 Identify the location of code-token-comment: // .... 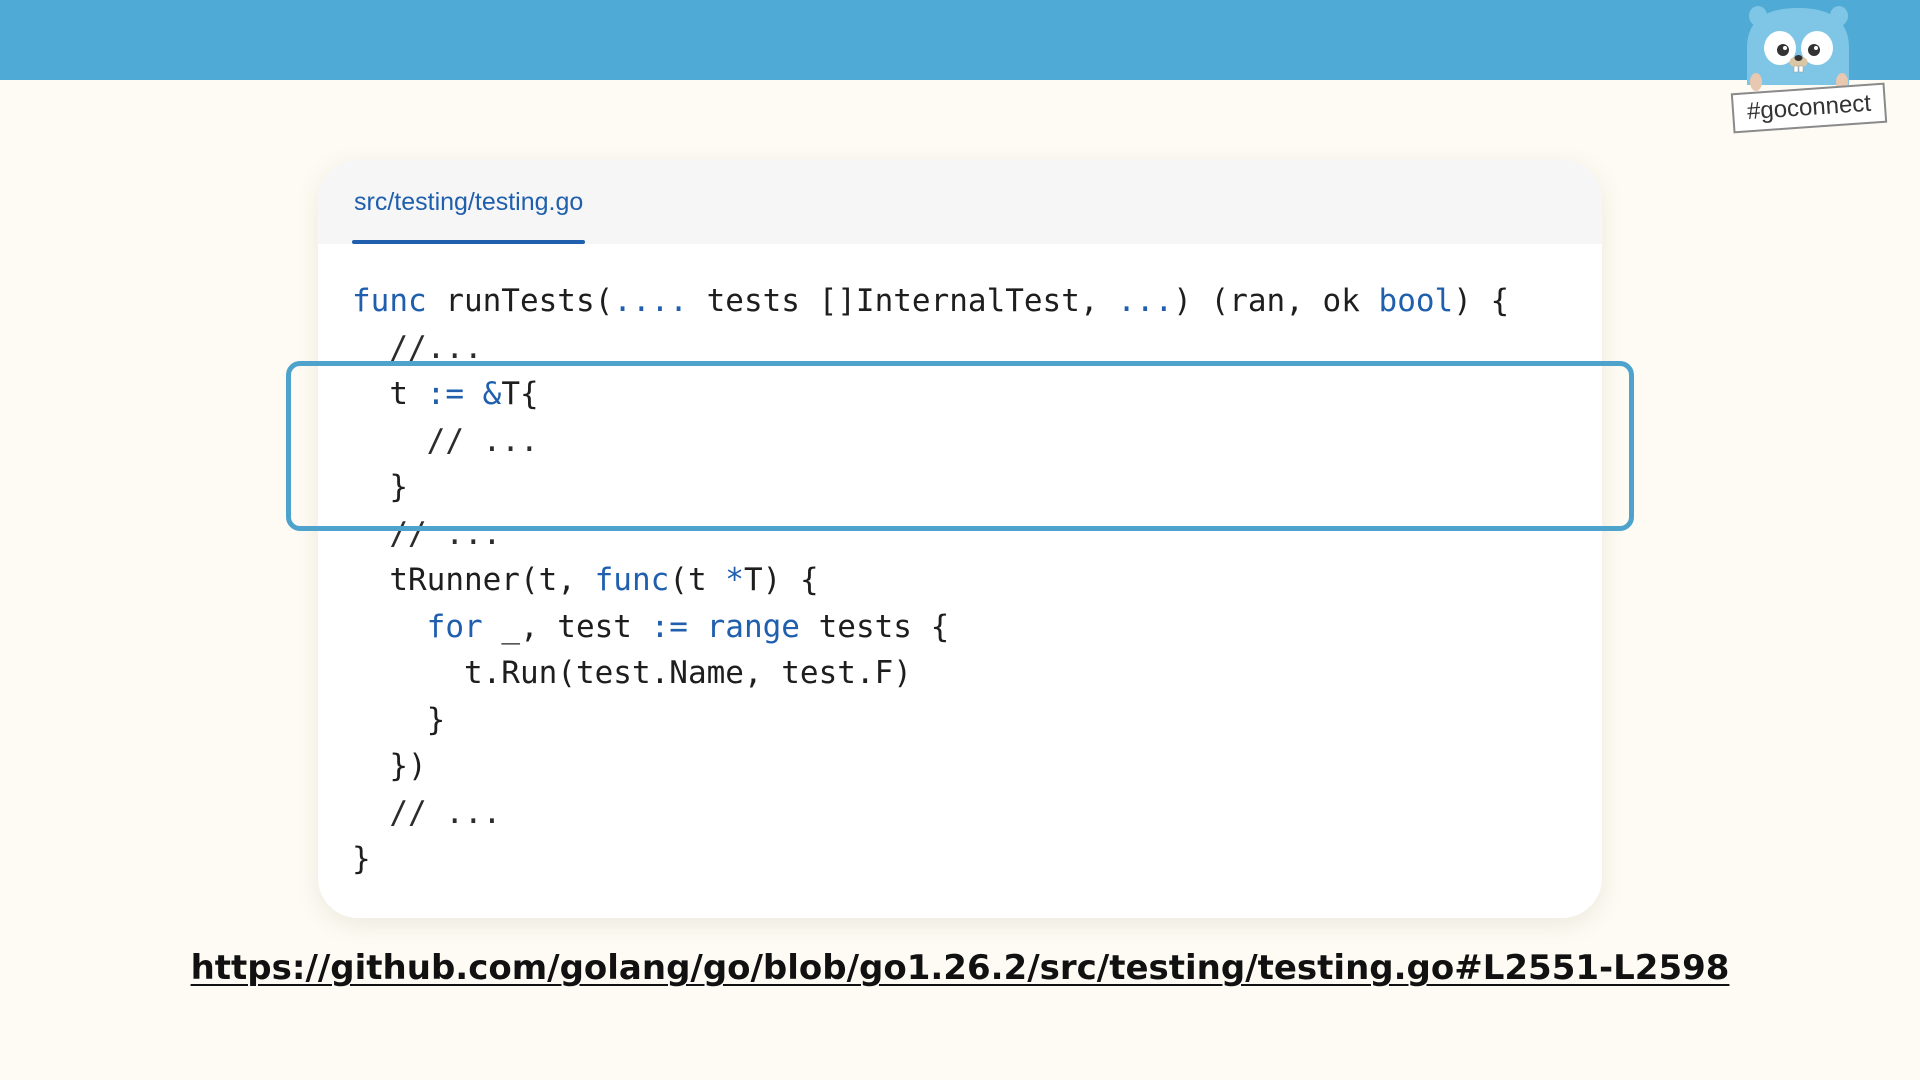
(427, 812).